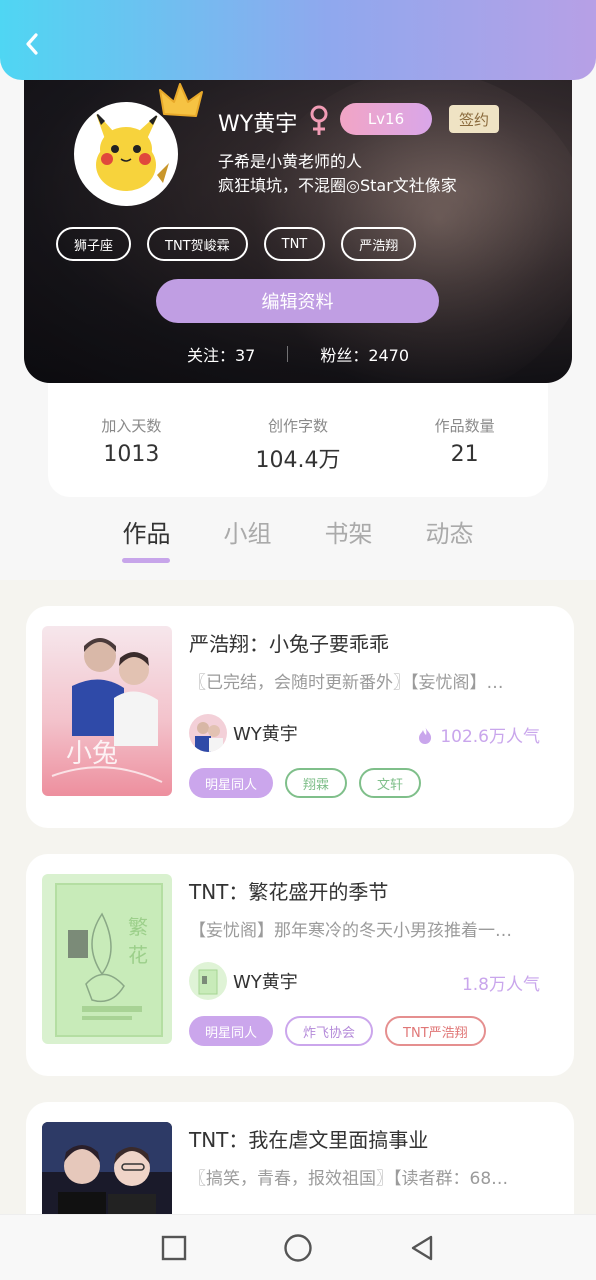  What do you see at coordinates (390, 783) in the screenshot?
I see `work-tag: 文轩` at bounding box center [390, 783].